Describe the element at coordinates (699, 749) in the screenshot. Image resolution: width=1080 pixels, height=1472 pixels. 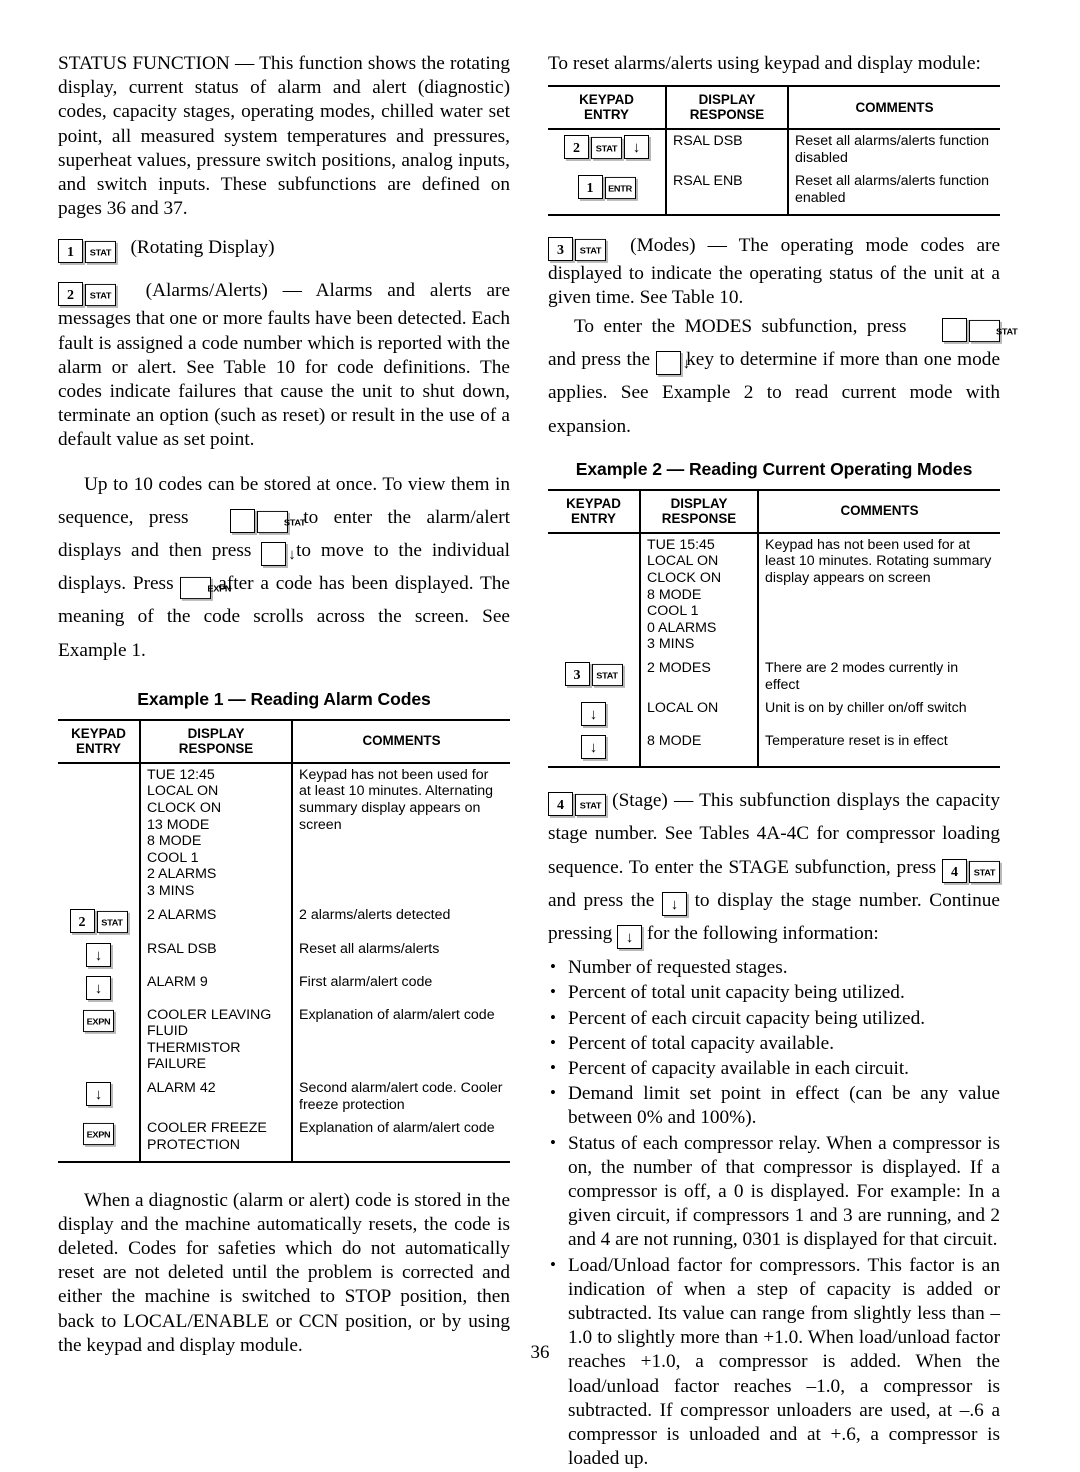
I see `cell-display-response: 8 MODE` at that location.